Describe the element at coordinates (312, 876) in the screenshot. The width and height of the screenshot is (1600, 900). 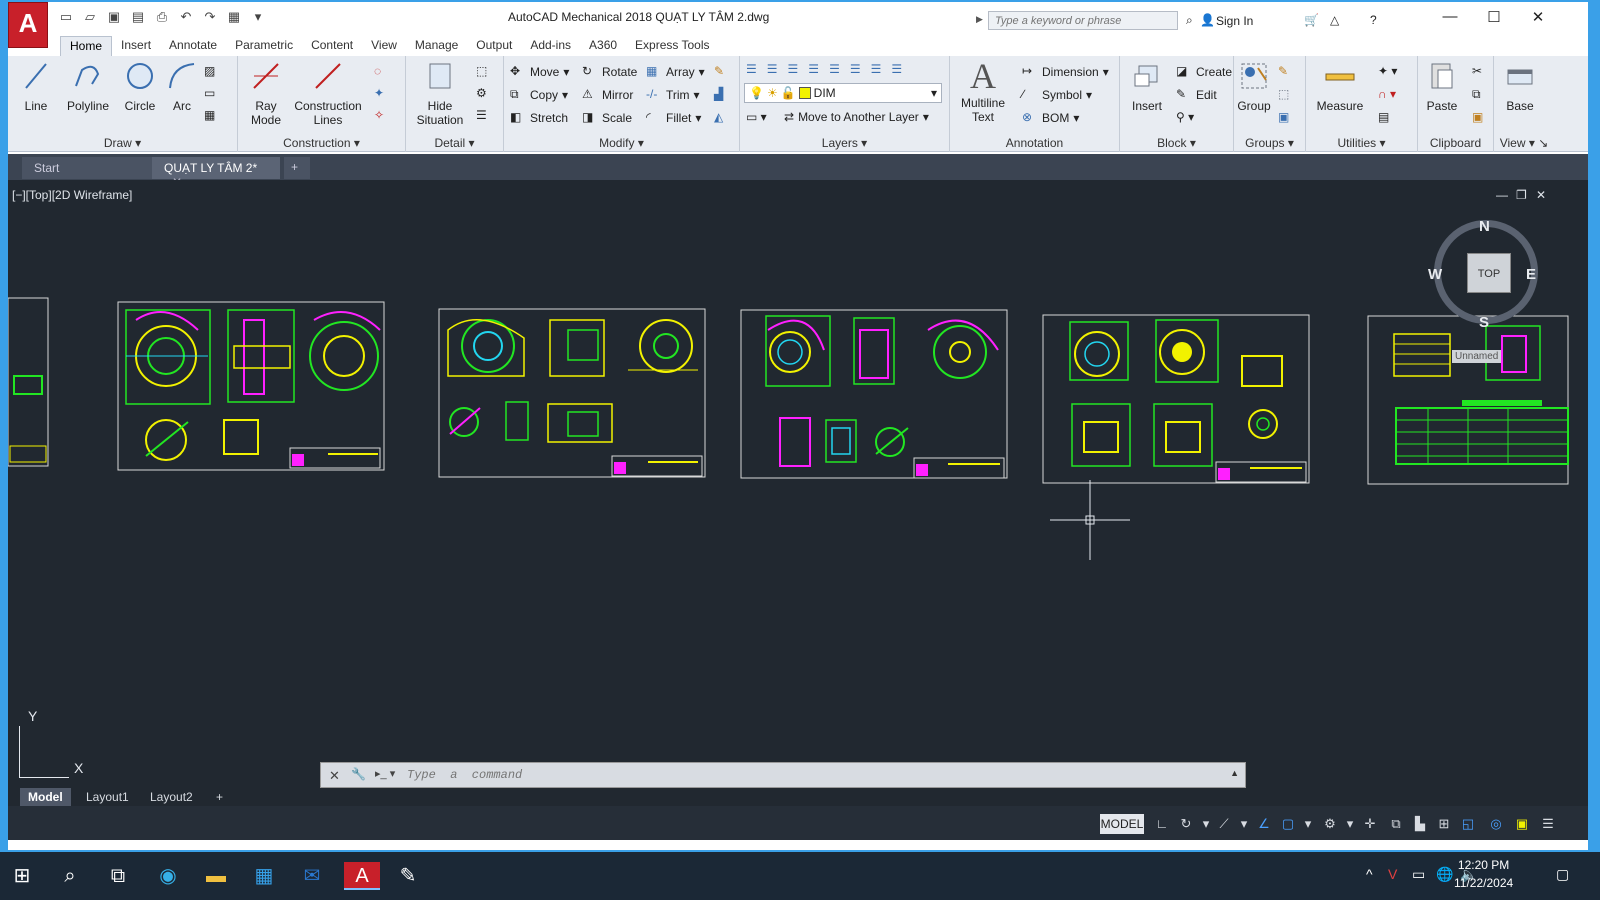
I see `outlook-icon: ✉` at that location.